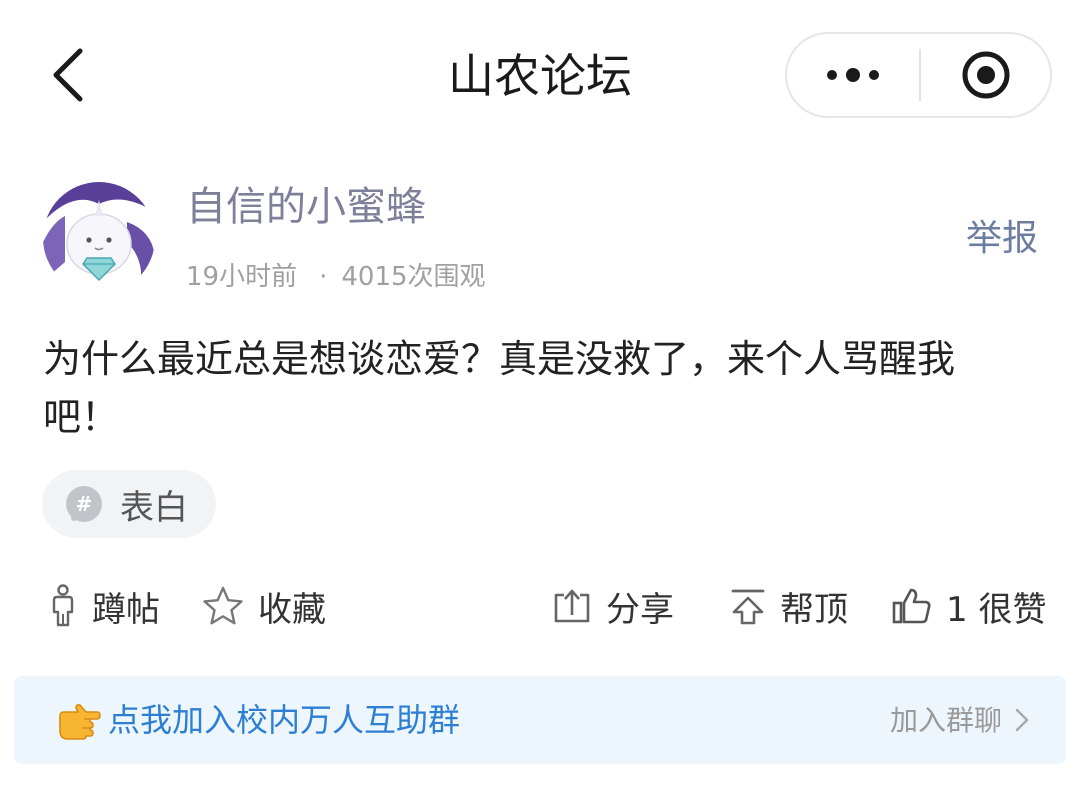 This screenshot has width=1080, height=786. Describe the element at coordinates (80, 722) in the screenshot. I see `pointing-hand-icon` at that location.